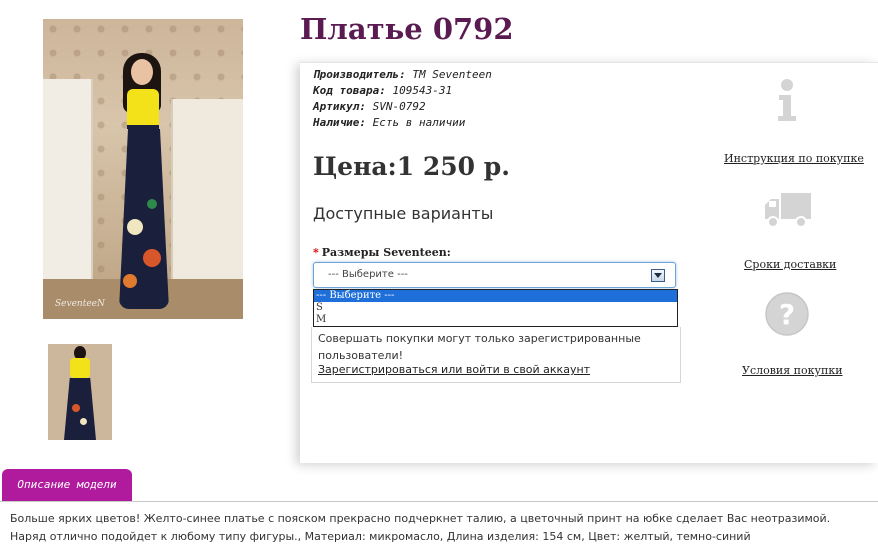  I want to click on question-icon: ?, so click(787, 314).